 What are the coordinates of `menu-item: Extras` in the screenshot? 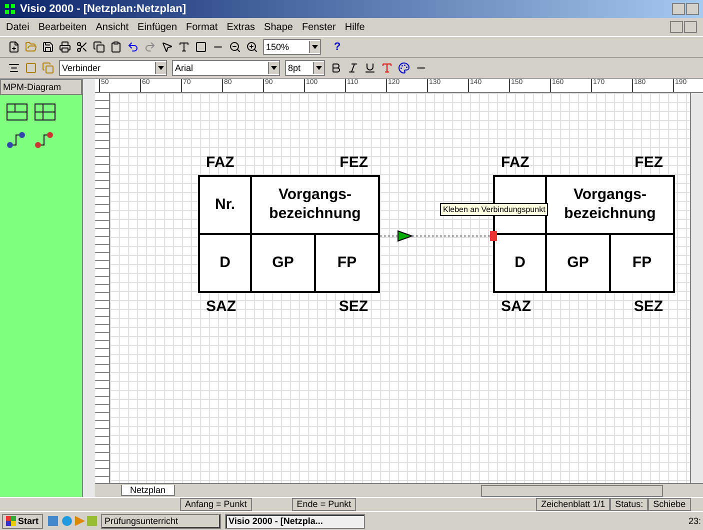 It's located at (241, 27).